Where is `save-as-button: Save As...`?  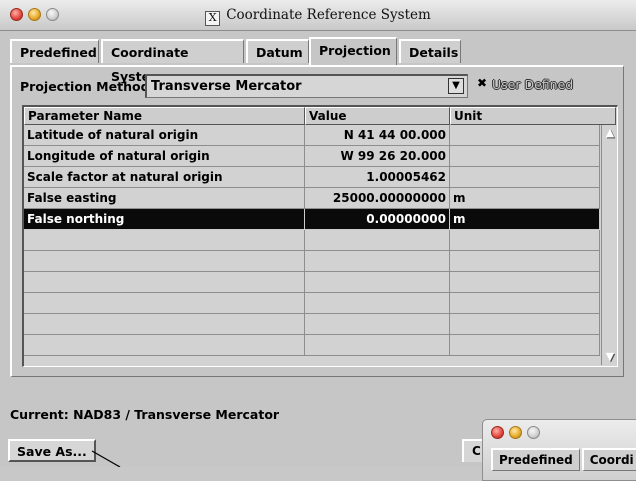 save-as-button: Save As... is located at coordinates (52, 450).